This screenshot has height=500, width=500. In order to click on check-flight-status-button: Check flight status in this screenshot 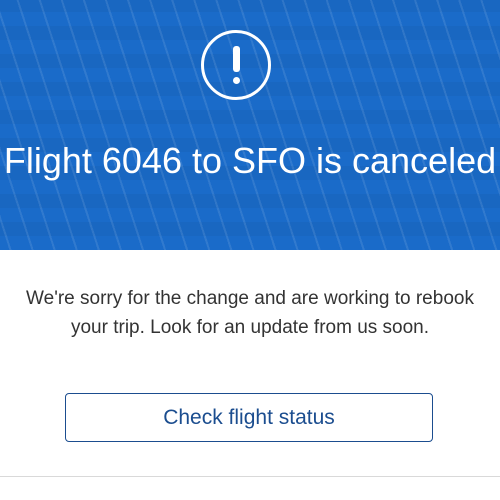, I will do `click(249, 417)`.